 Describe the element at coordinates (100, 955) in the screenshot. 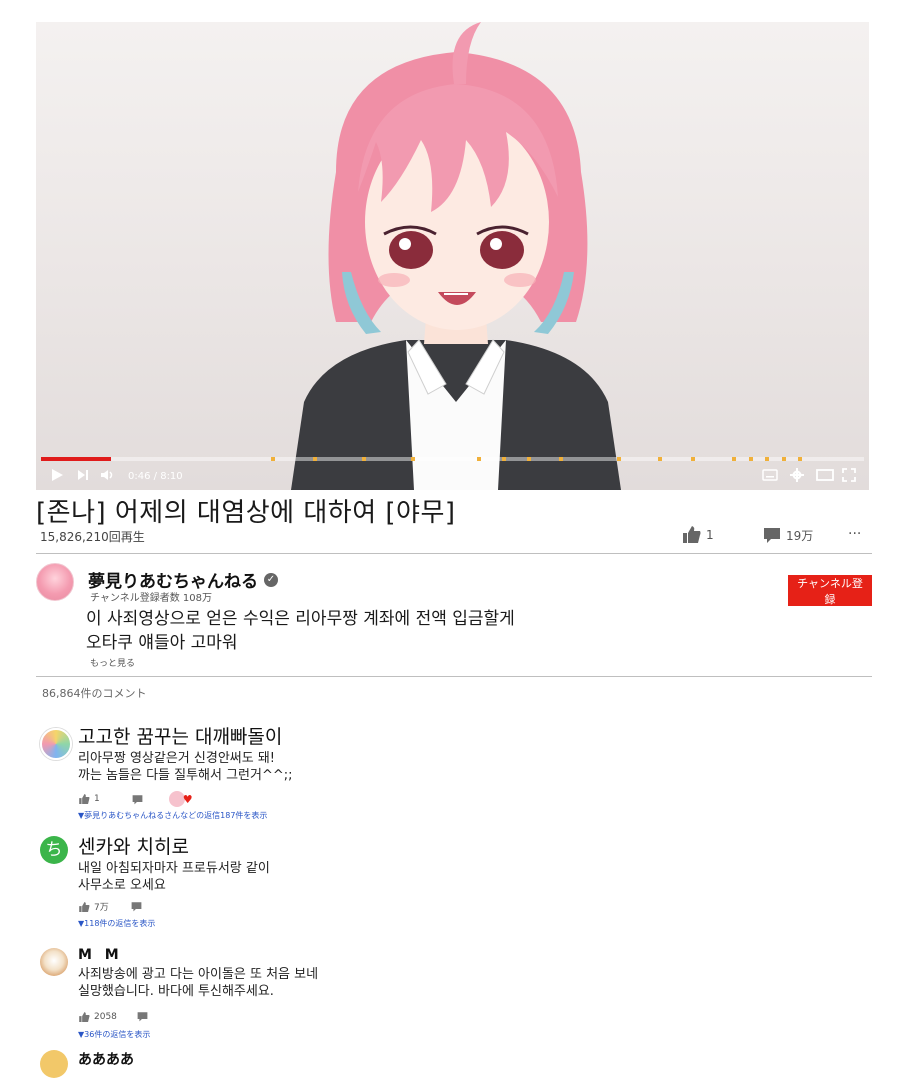

I see `comment-author: M M` at that location.